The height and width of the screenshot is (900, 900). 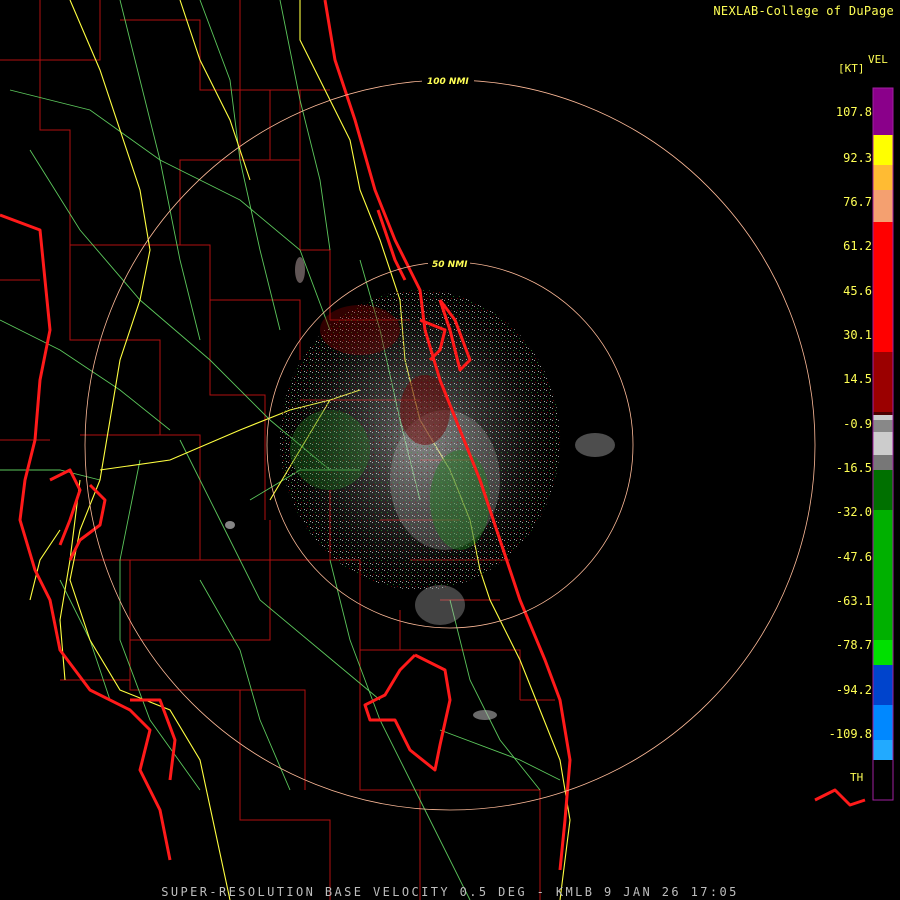 I want to click on credit-label: NEXLAB-College of DuPage, so click(x=803, y=11).